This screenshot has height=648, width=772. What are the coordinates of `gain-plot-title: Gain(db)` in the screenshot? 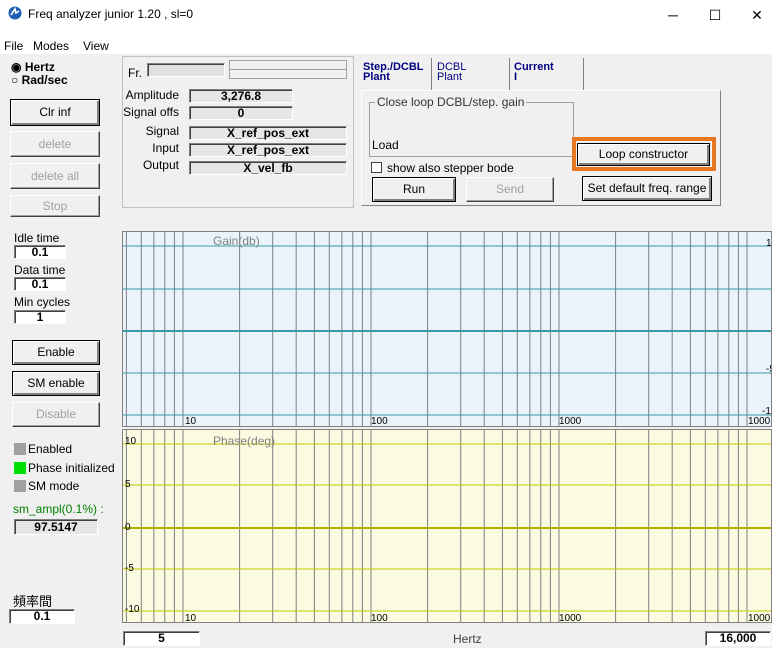 It's located at (236, 241).